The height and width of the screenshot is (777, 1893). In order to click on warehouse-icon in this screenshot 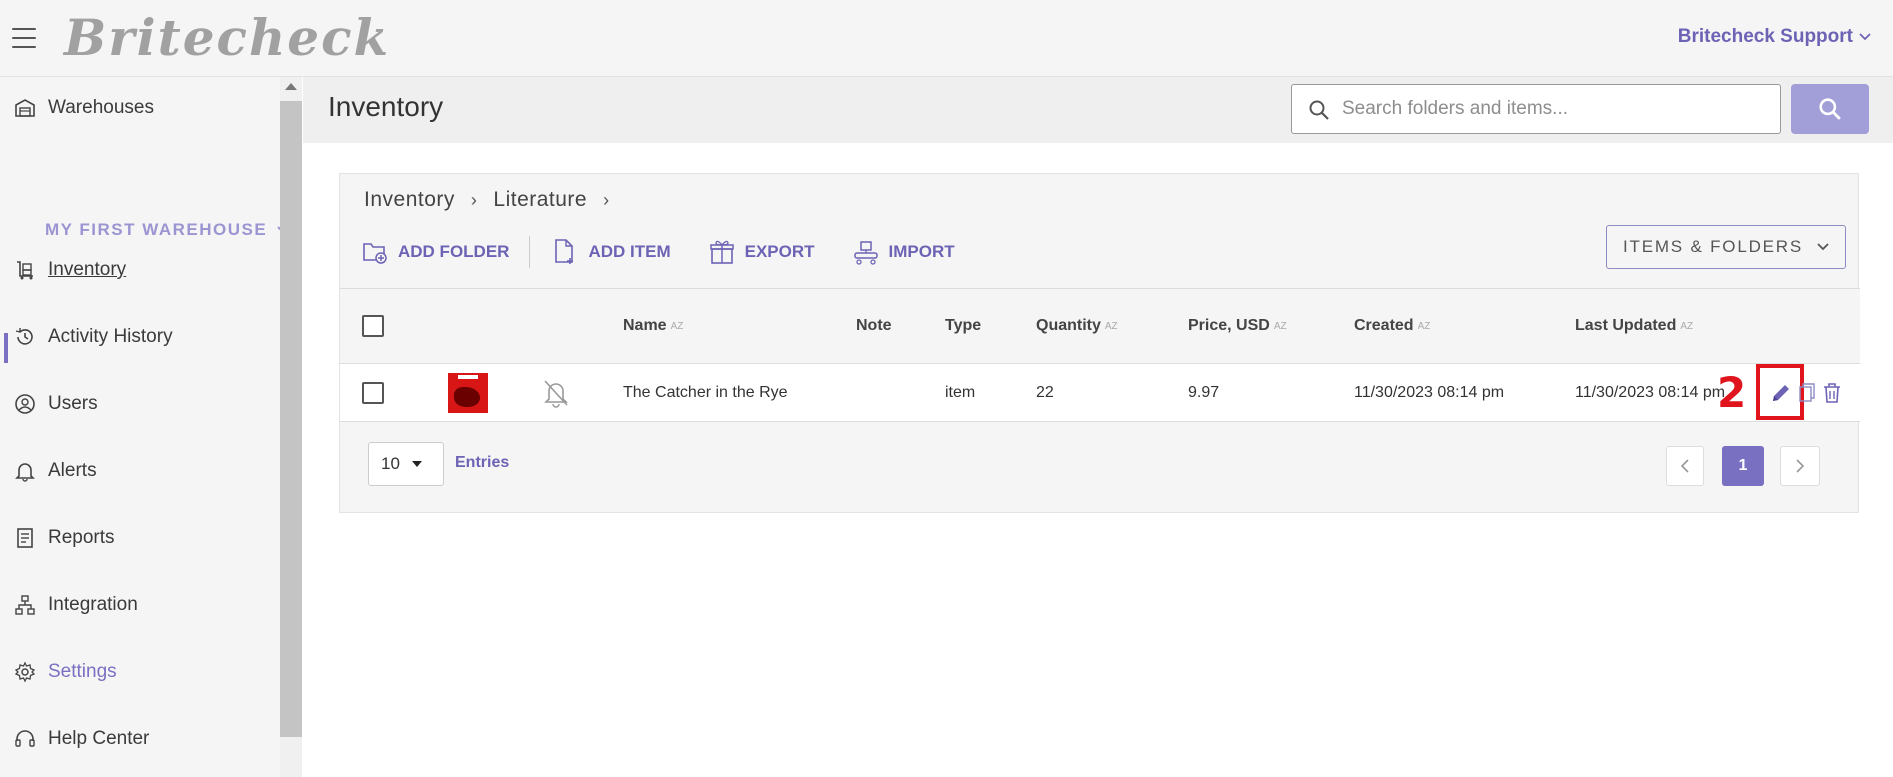, I will do `click(25, 108)`.